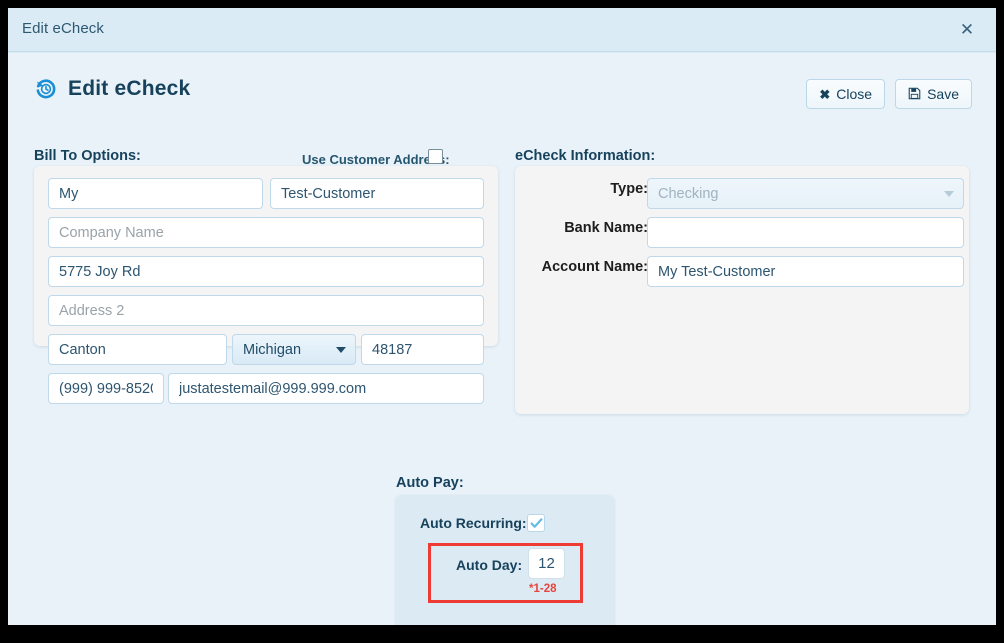 Image resolution: width=1004 pixels, height=643 pixels. Describe the element at coordinates (805, 271) in the screenshot. I see `account-name-input` at that location.